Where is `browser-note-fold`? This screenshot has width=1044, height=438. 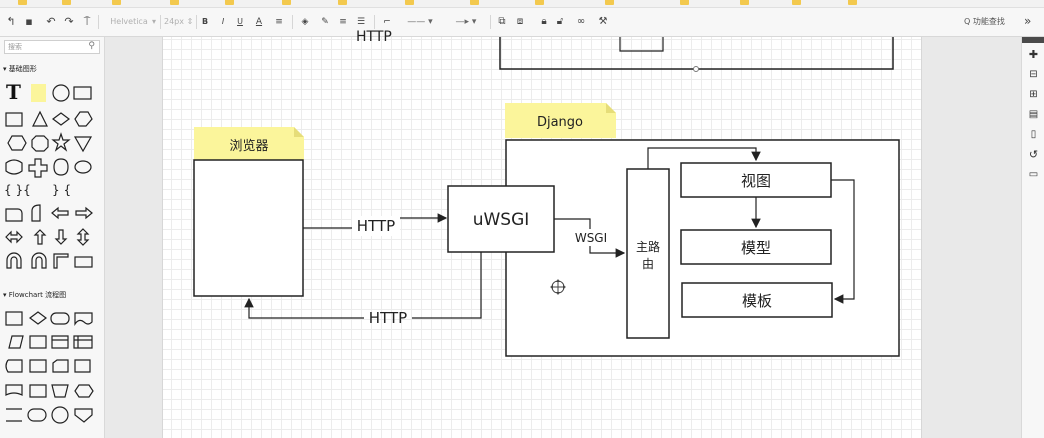 browser-note-fold is located at coordinates (299, 132).